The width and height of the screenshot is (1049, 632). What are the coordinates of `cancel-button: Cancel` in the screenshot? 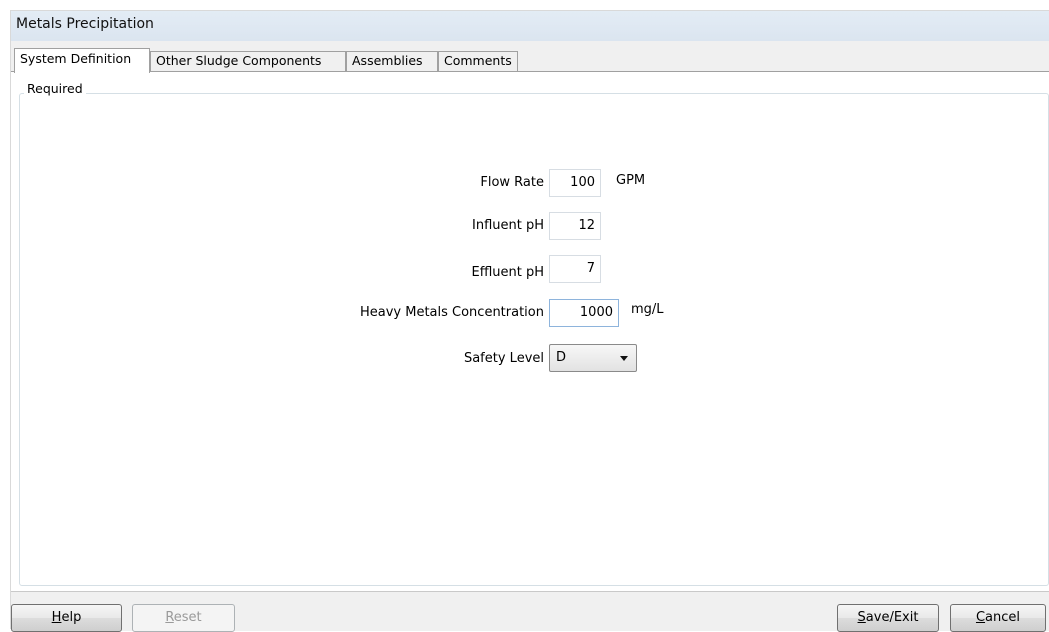 It's located at (998, 618).